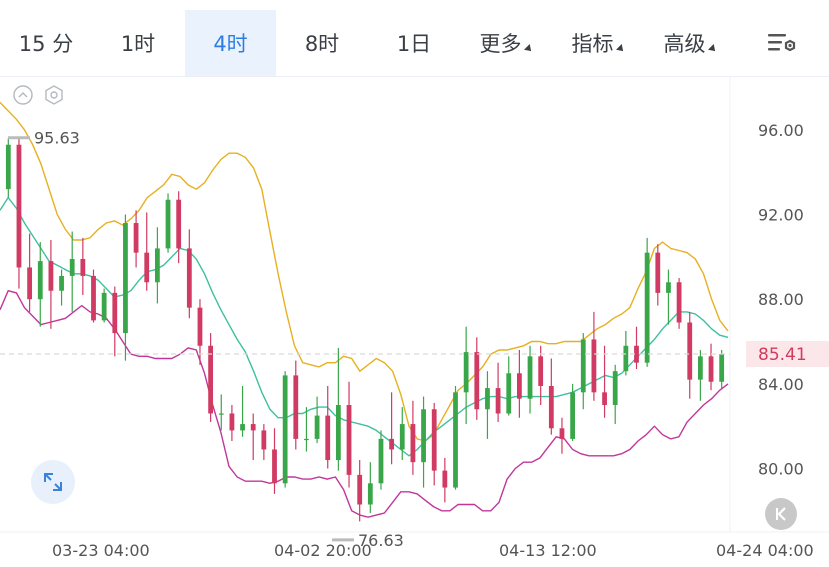 This screenshot has height=567, width=829. Describe the element at coordinates (781, 469) in the screenshot. I see `price-tick-label: 80.00` at that location.